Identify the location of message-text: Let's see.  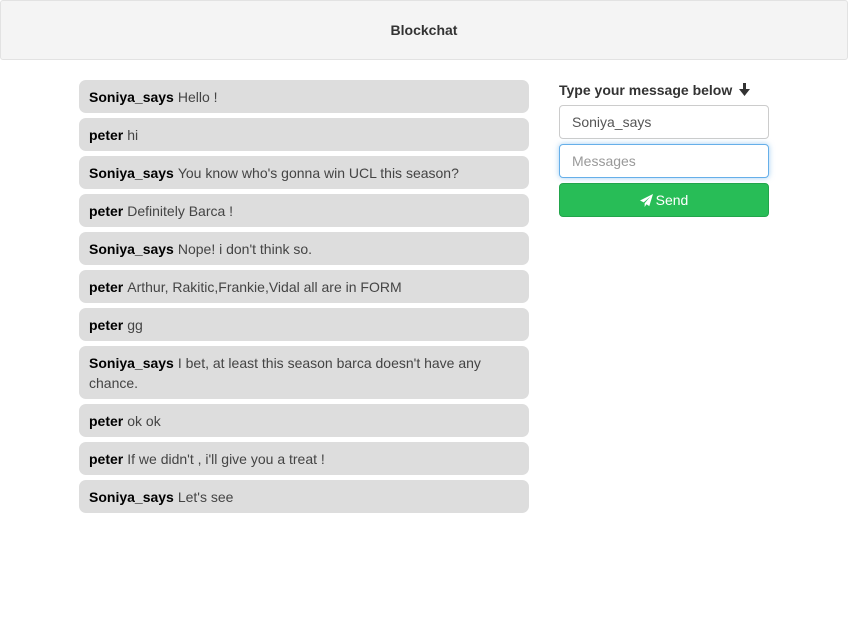
(205, 497).